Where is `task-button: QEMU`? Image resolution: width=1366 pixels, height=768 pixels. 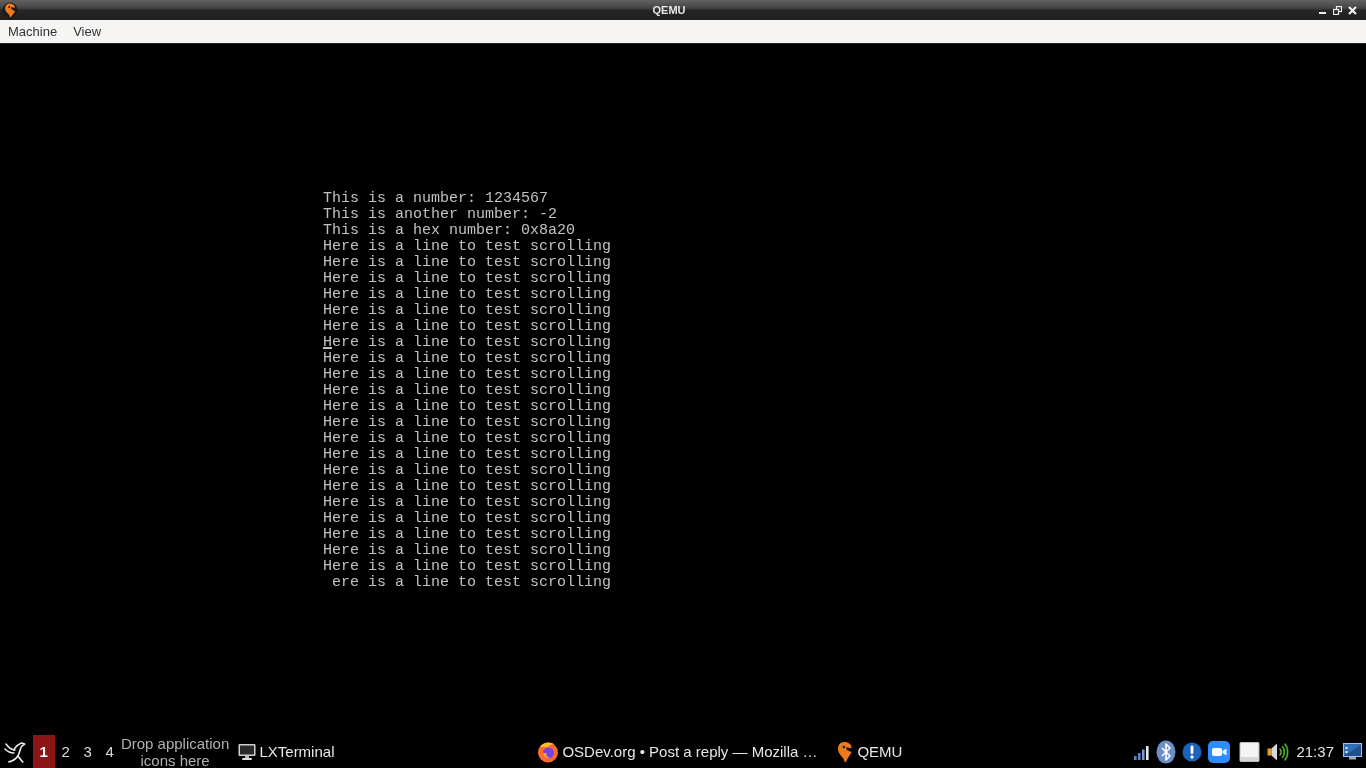
task-button: QEMU is located at coordinates (984, 751).